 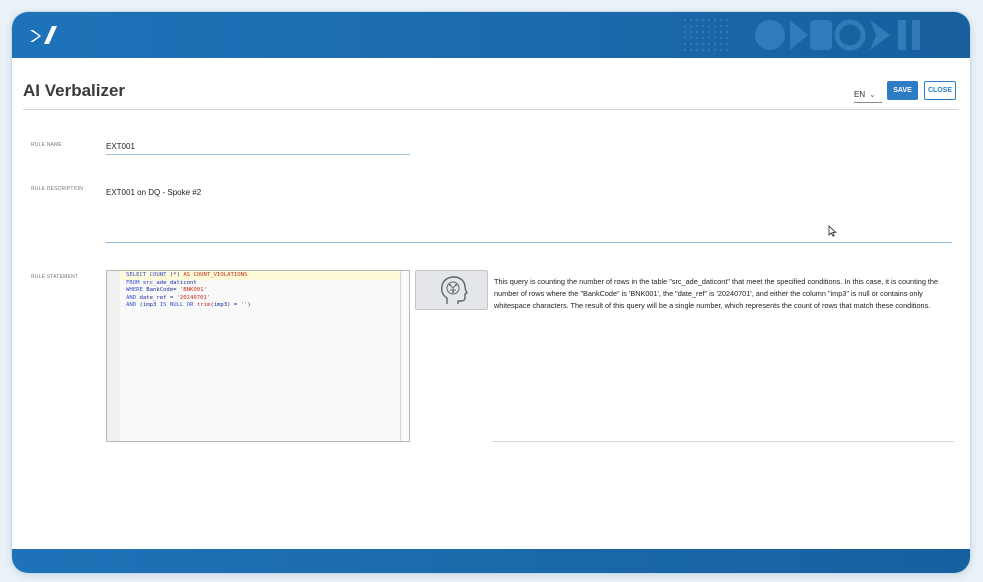 I want to click on code-line: FROM src_ade_daticont, so click(x=161, y=282).